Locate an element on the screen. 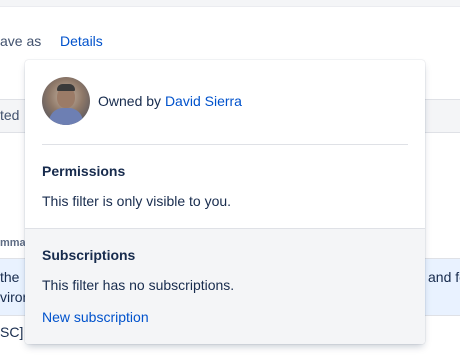 This screenshot has width=460, height=361. details-link: Details is located at coordinates (81, 41).